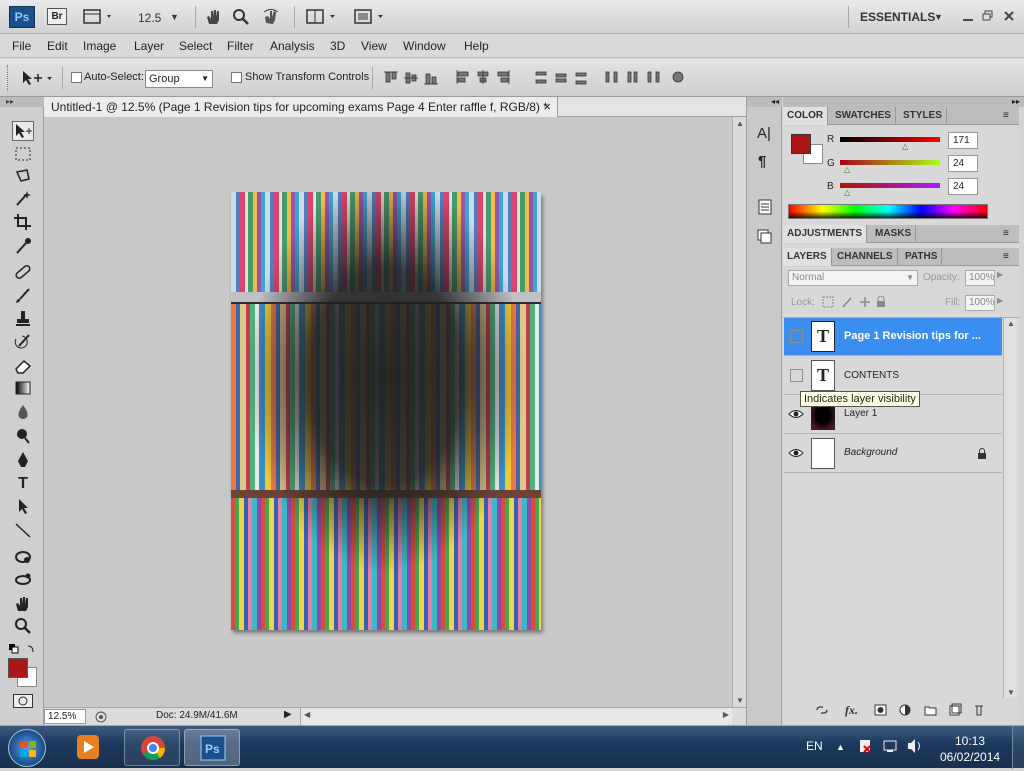 The width and height of the screenshot is (1024, 771). Describe the element at coordinates (801, 144) in the screenshot. I see `foreground-color-chip` at that location.